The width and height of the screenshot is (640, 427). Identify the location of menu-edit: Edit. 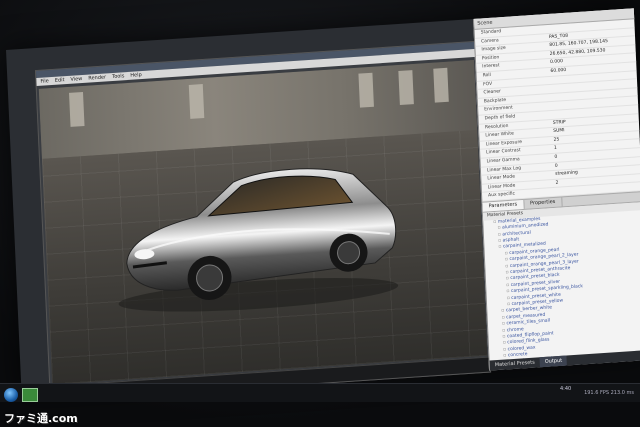
(60, 80).